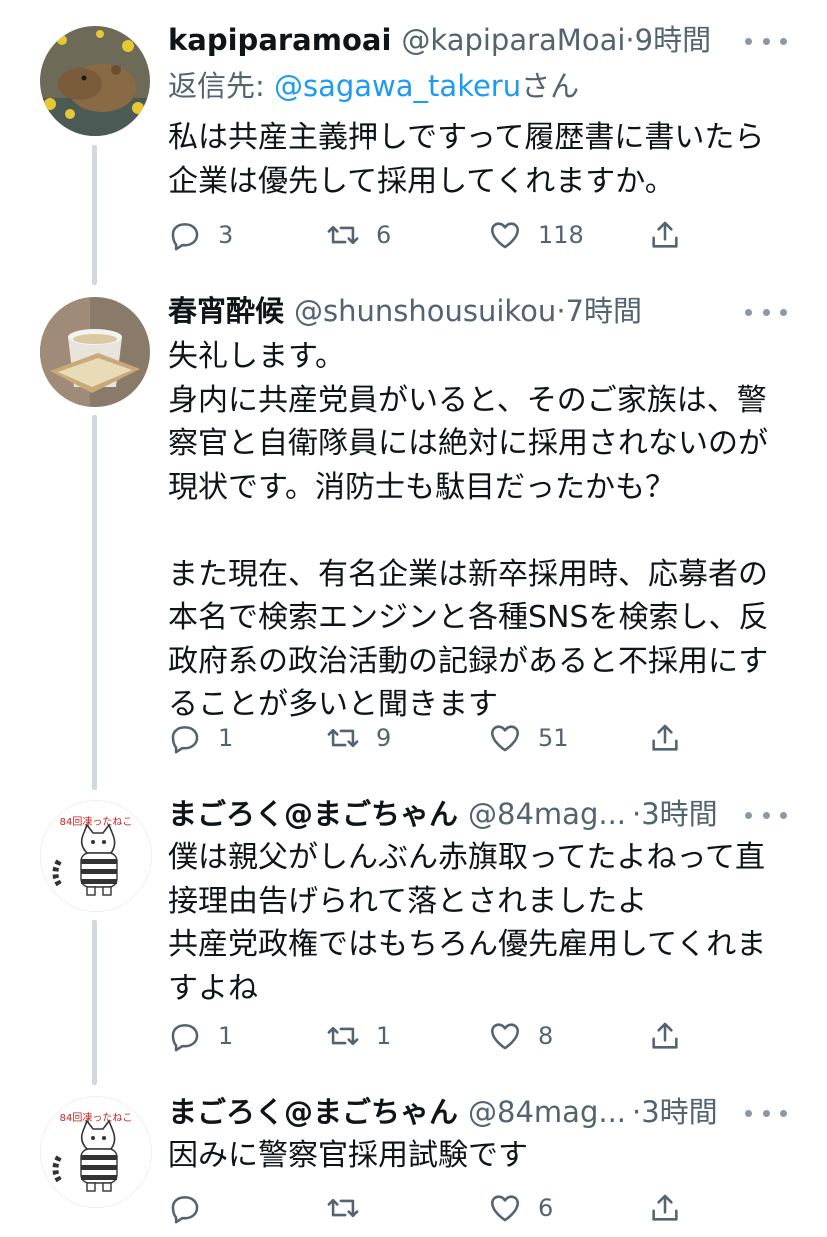  What do you see at coordinates (384, 1036) in the screenshot?
I see `retweet-count: 1` at bounding box center [384, 1036].